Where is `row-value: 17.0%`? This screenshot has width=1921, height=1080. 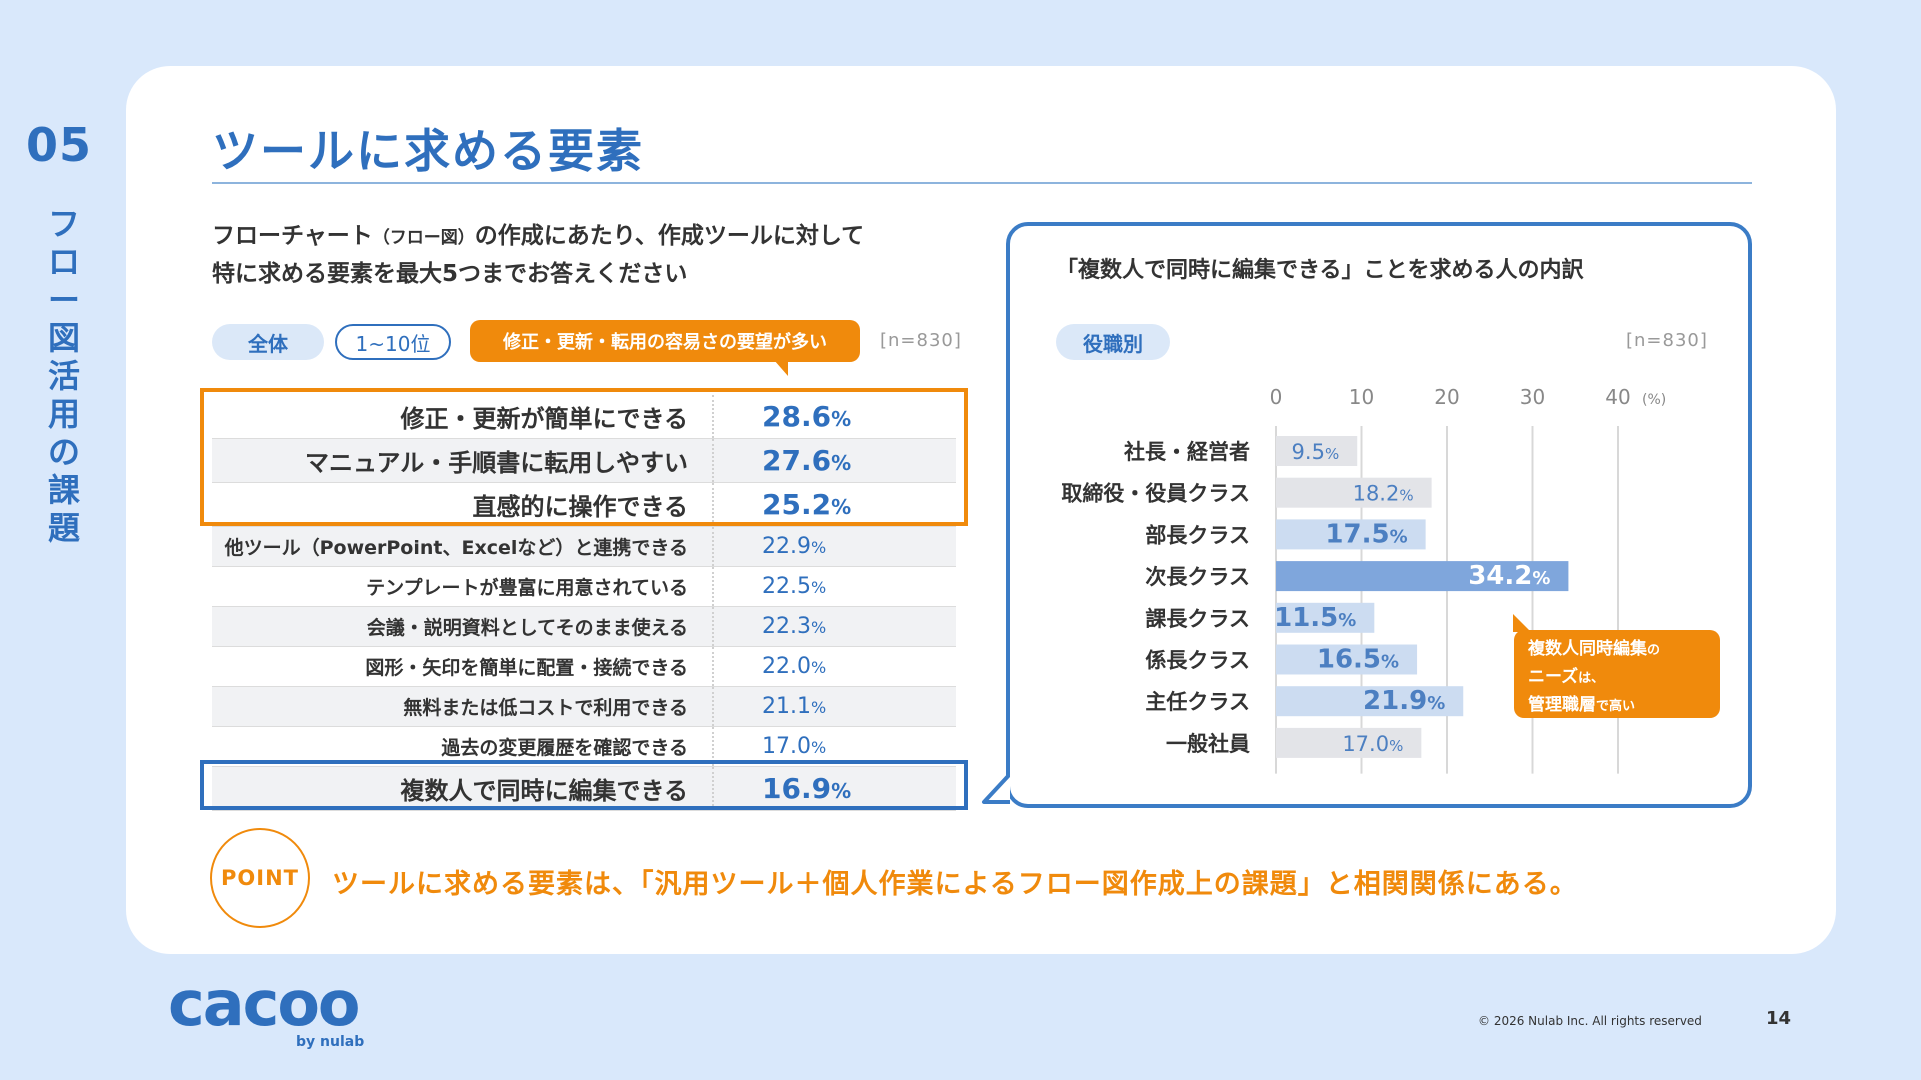 row-value: 17.0% is located at coordinates (794, 746).